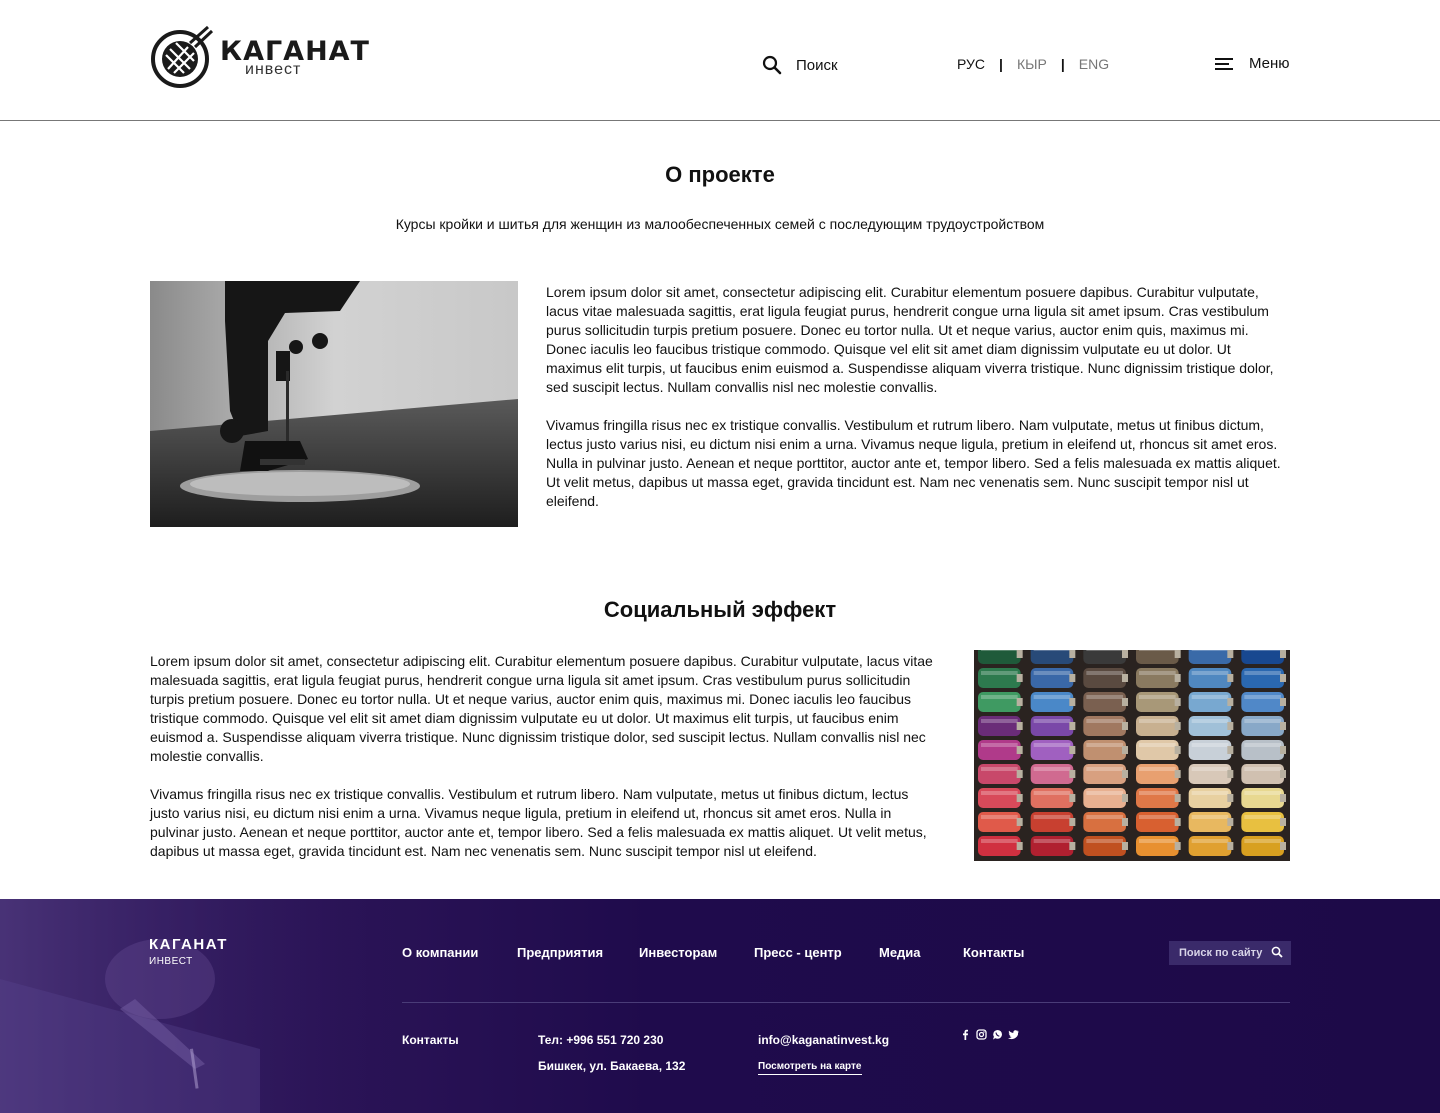  What do you see at coordinates (1224, 63) in the screenshot?
I see `hamburger-icon` at bounding box center [1224, 63].